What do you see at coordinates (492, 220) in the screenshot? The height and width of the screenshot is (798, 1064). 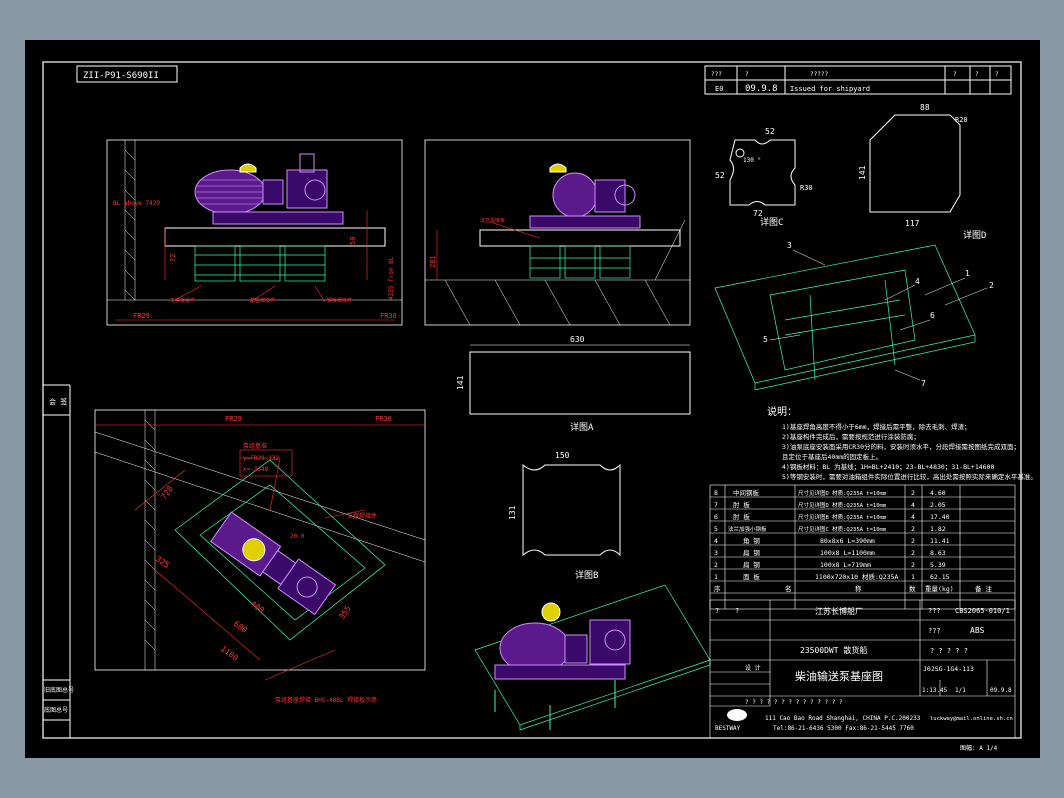 I see `end-view-label: 法兰焊接板` at bounding box center [492, 220].